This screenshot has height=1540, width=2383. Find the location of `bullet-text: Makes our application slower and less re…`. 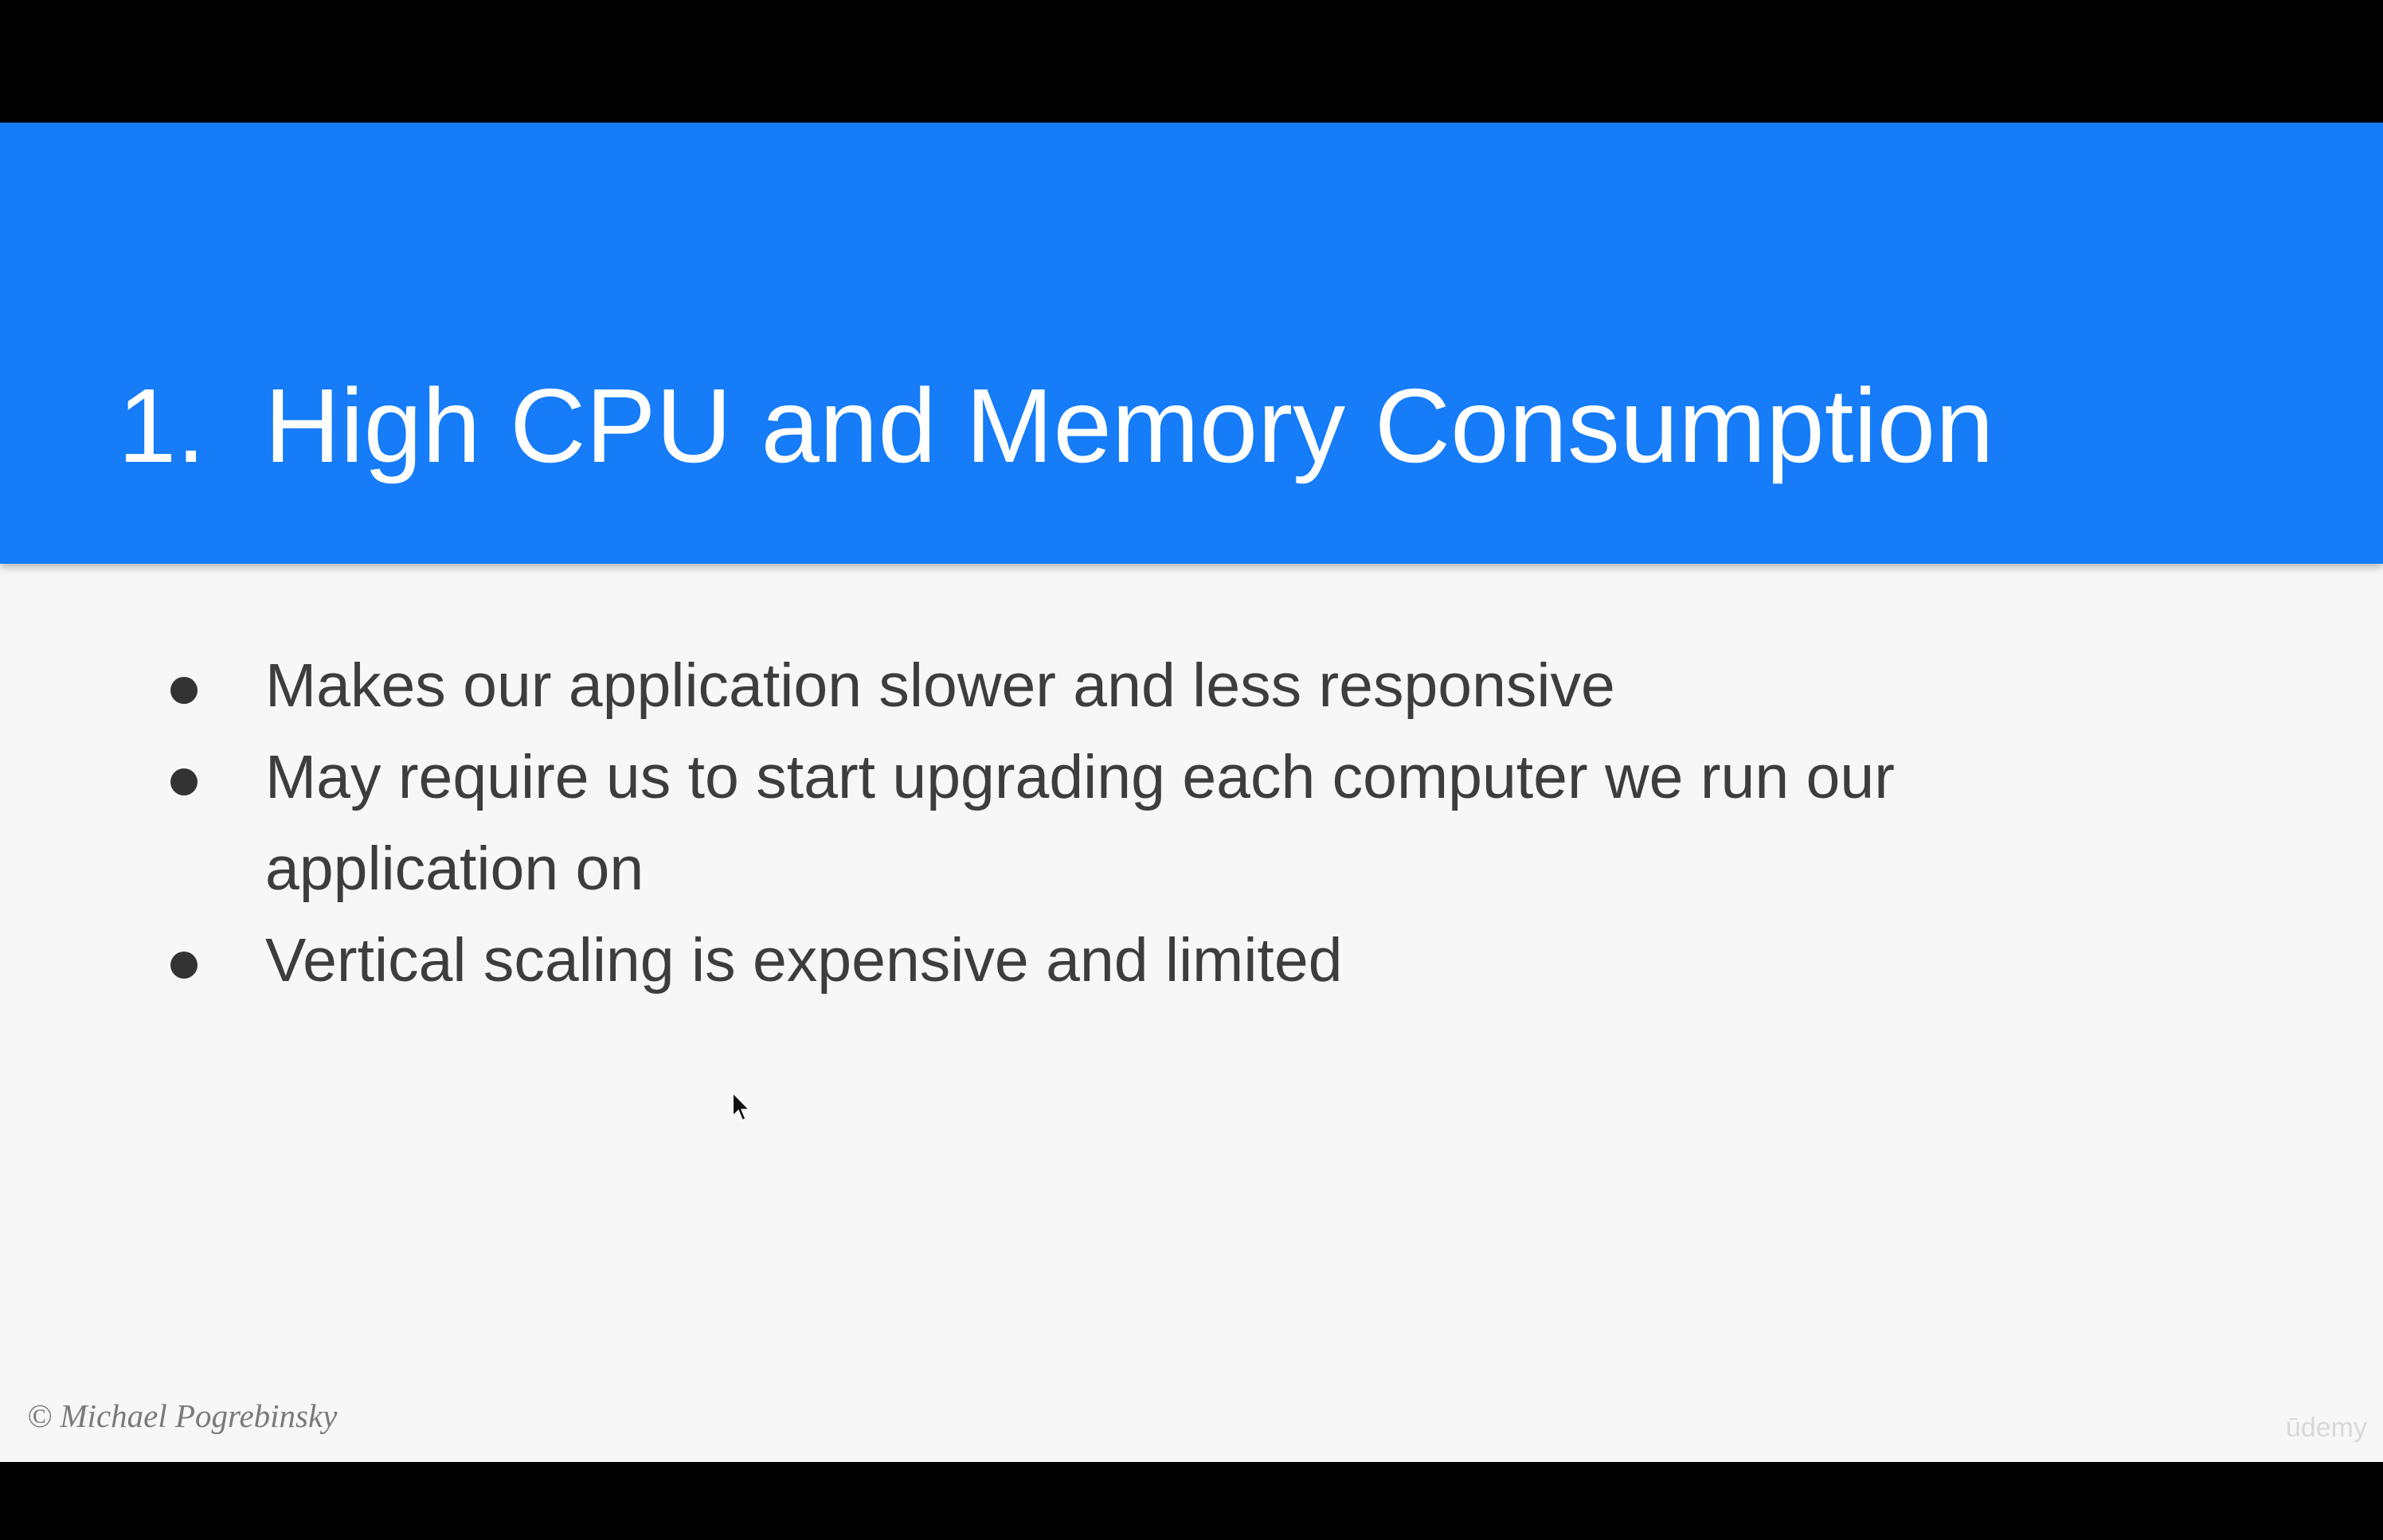

bullet-text: Makes our application slower and less re… is located at coordinates (940, 685).